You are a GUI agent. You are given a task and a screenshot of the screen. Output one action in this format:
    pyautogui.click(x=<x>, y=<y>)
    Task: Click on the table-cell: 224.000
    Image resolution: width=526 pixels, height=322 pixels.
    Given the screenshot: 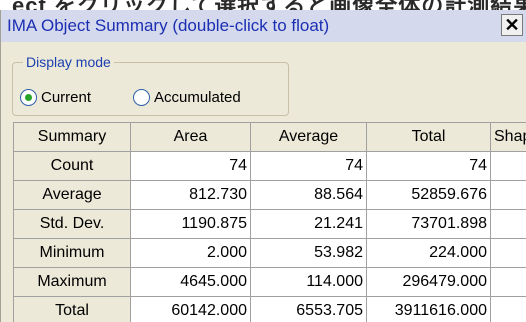 What is the action you would take?
    pyautogui.click(x=428, y=253)
    